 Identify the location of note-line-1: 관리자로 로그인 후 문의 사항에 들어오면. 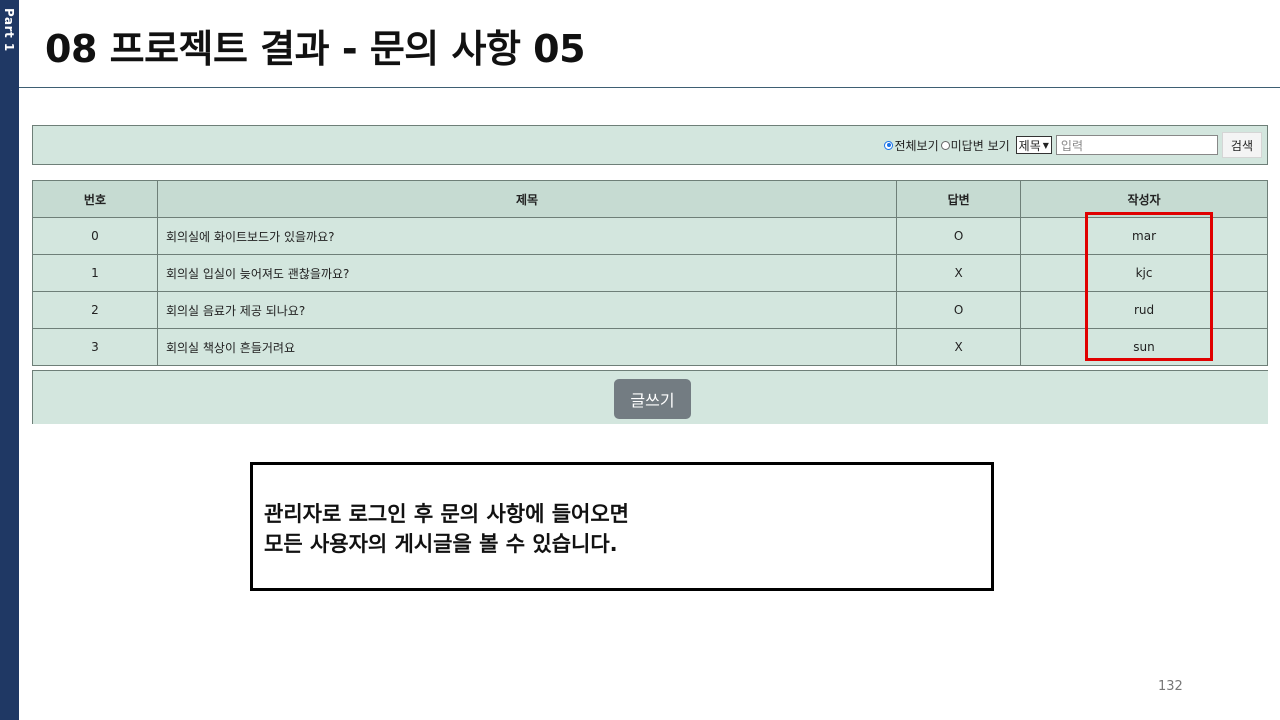
(446, 514).